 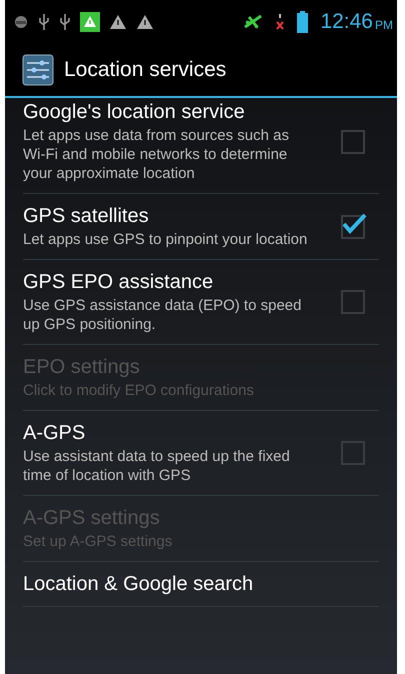 I want to click on setting-summary: Use GPS assistance data (EPO) to speed up GPS positioning., so click(x=162, y=315).